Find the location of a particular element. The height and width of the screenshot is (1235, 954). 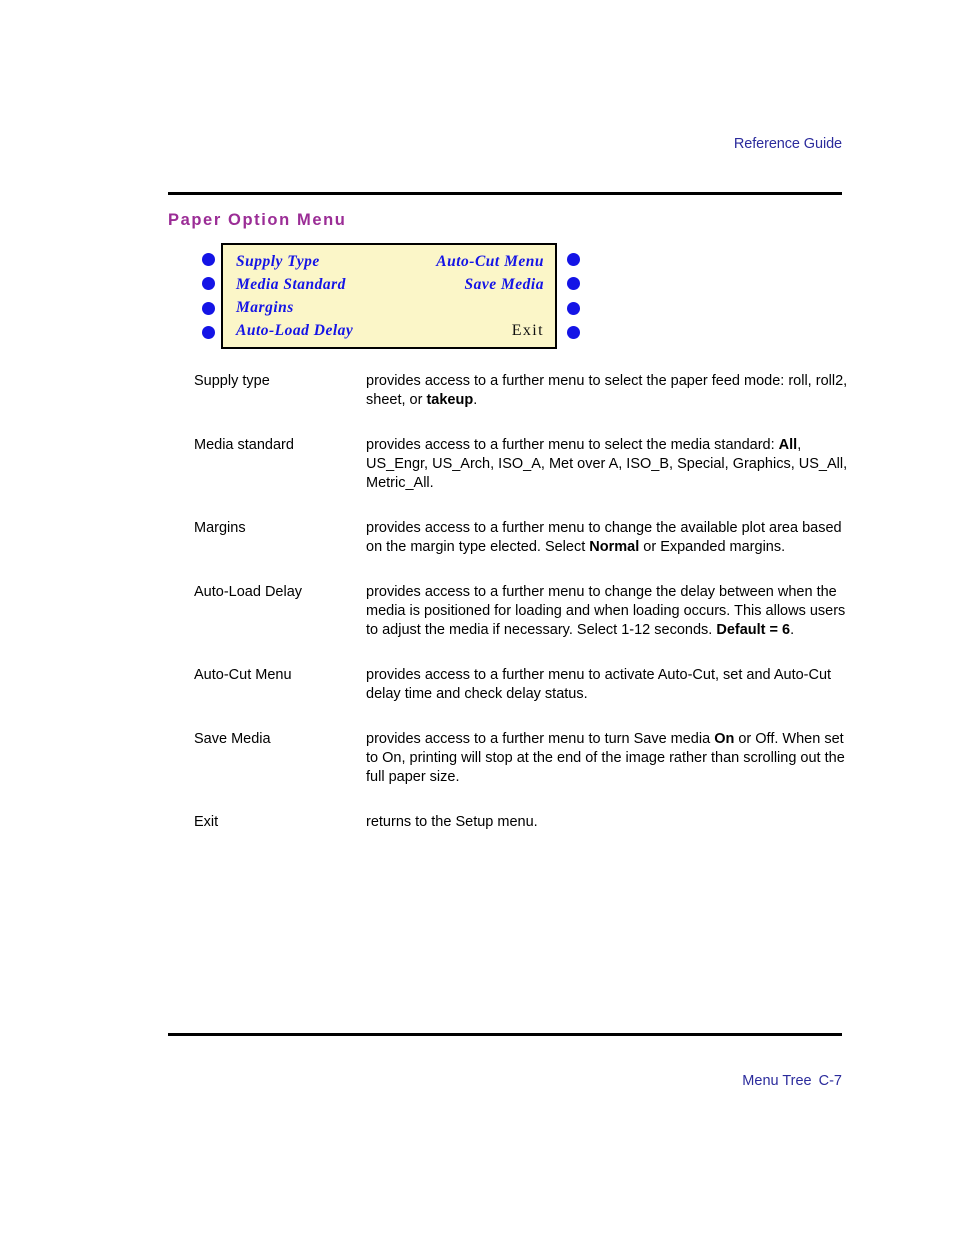

lcd-right-button-column is located at coordinates (573, 296).